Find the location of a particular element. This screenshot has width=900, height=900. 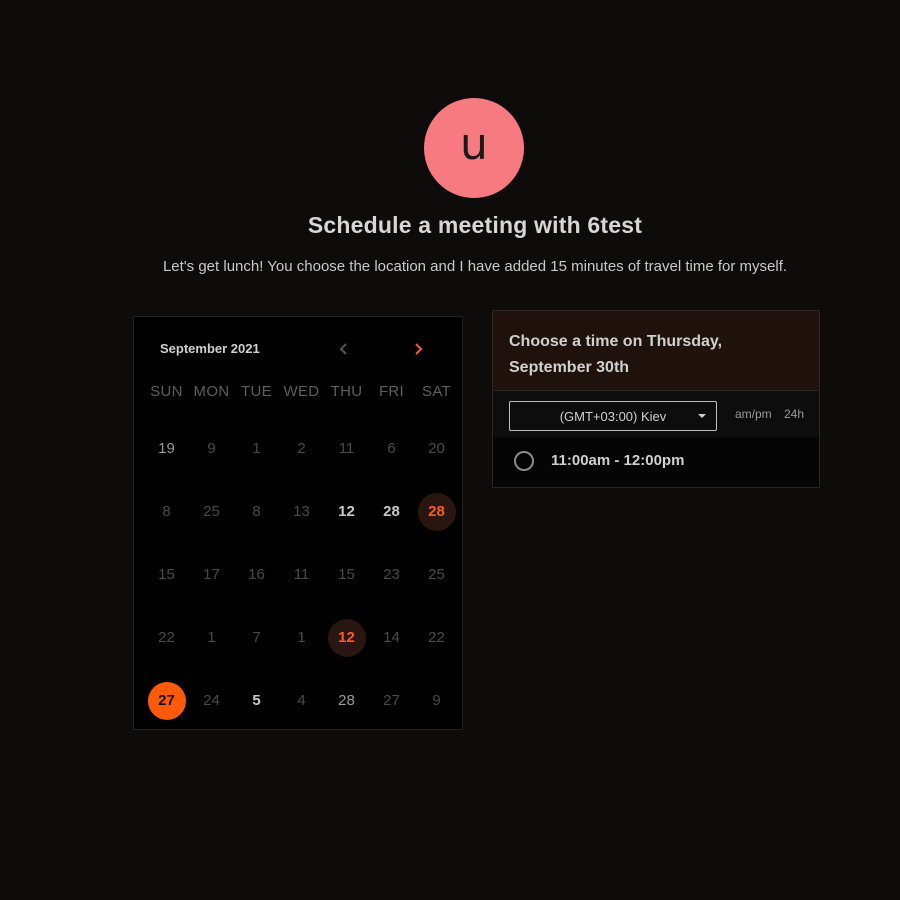

calendar-day-number: 6 is located at coordinates (391, 448).